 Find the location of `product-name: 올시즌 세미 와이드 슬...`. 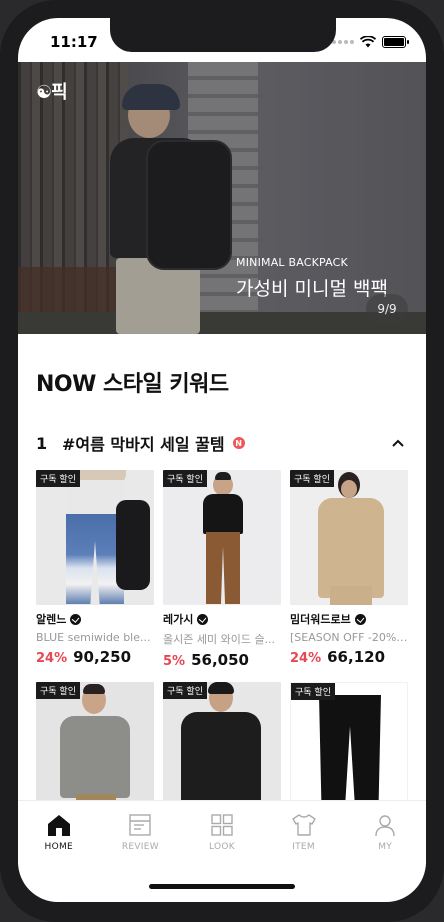

product-name: 올시즌 세미 와이드 슬... is located at coordinates (219, 639).